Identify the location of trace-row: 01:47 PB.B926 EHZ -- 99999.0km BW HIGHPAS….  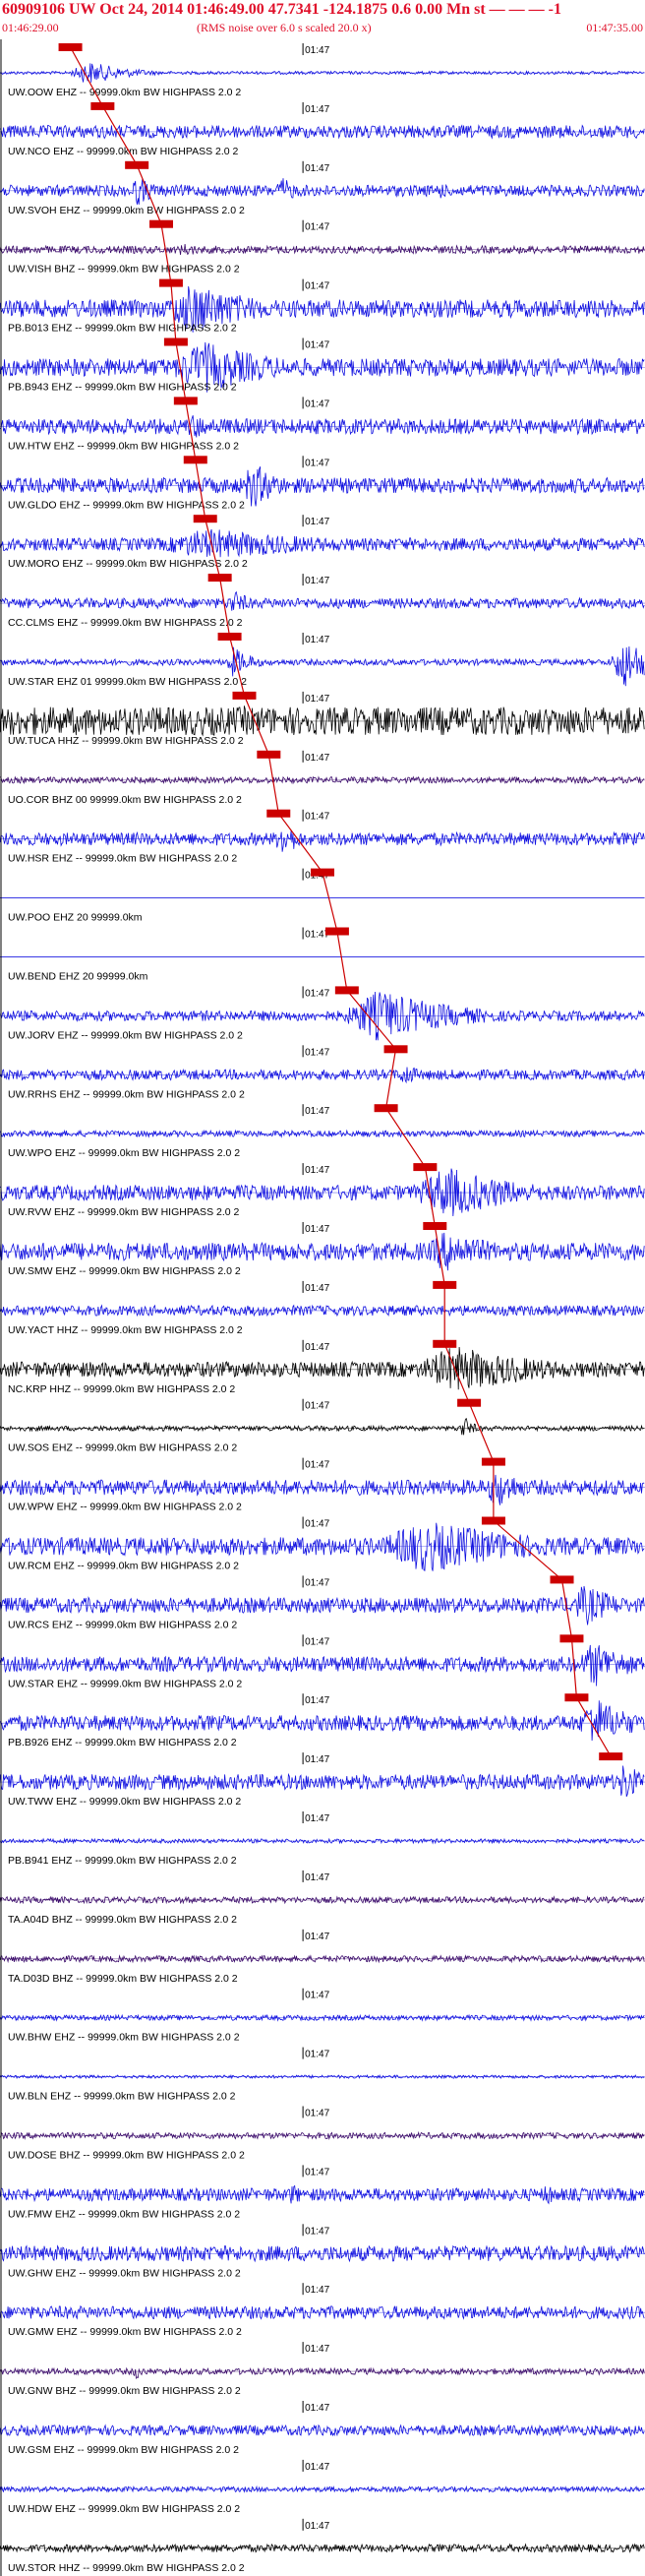
(322, 1720).